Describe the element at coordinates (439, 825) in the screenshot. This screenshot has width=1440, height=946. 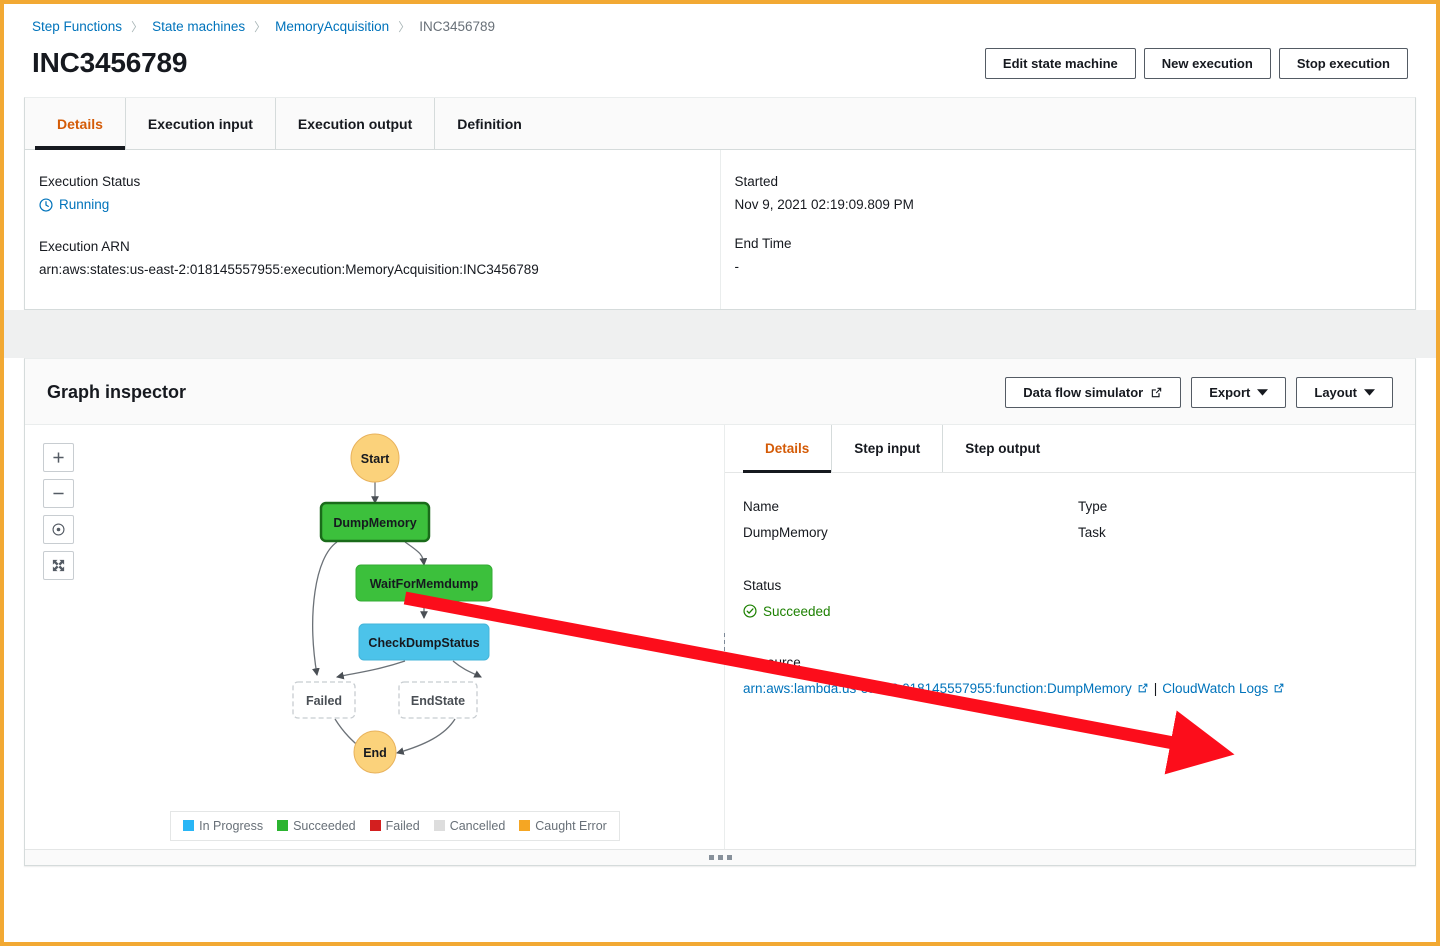
I see `legend-swatch-cancelled` at that location.